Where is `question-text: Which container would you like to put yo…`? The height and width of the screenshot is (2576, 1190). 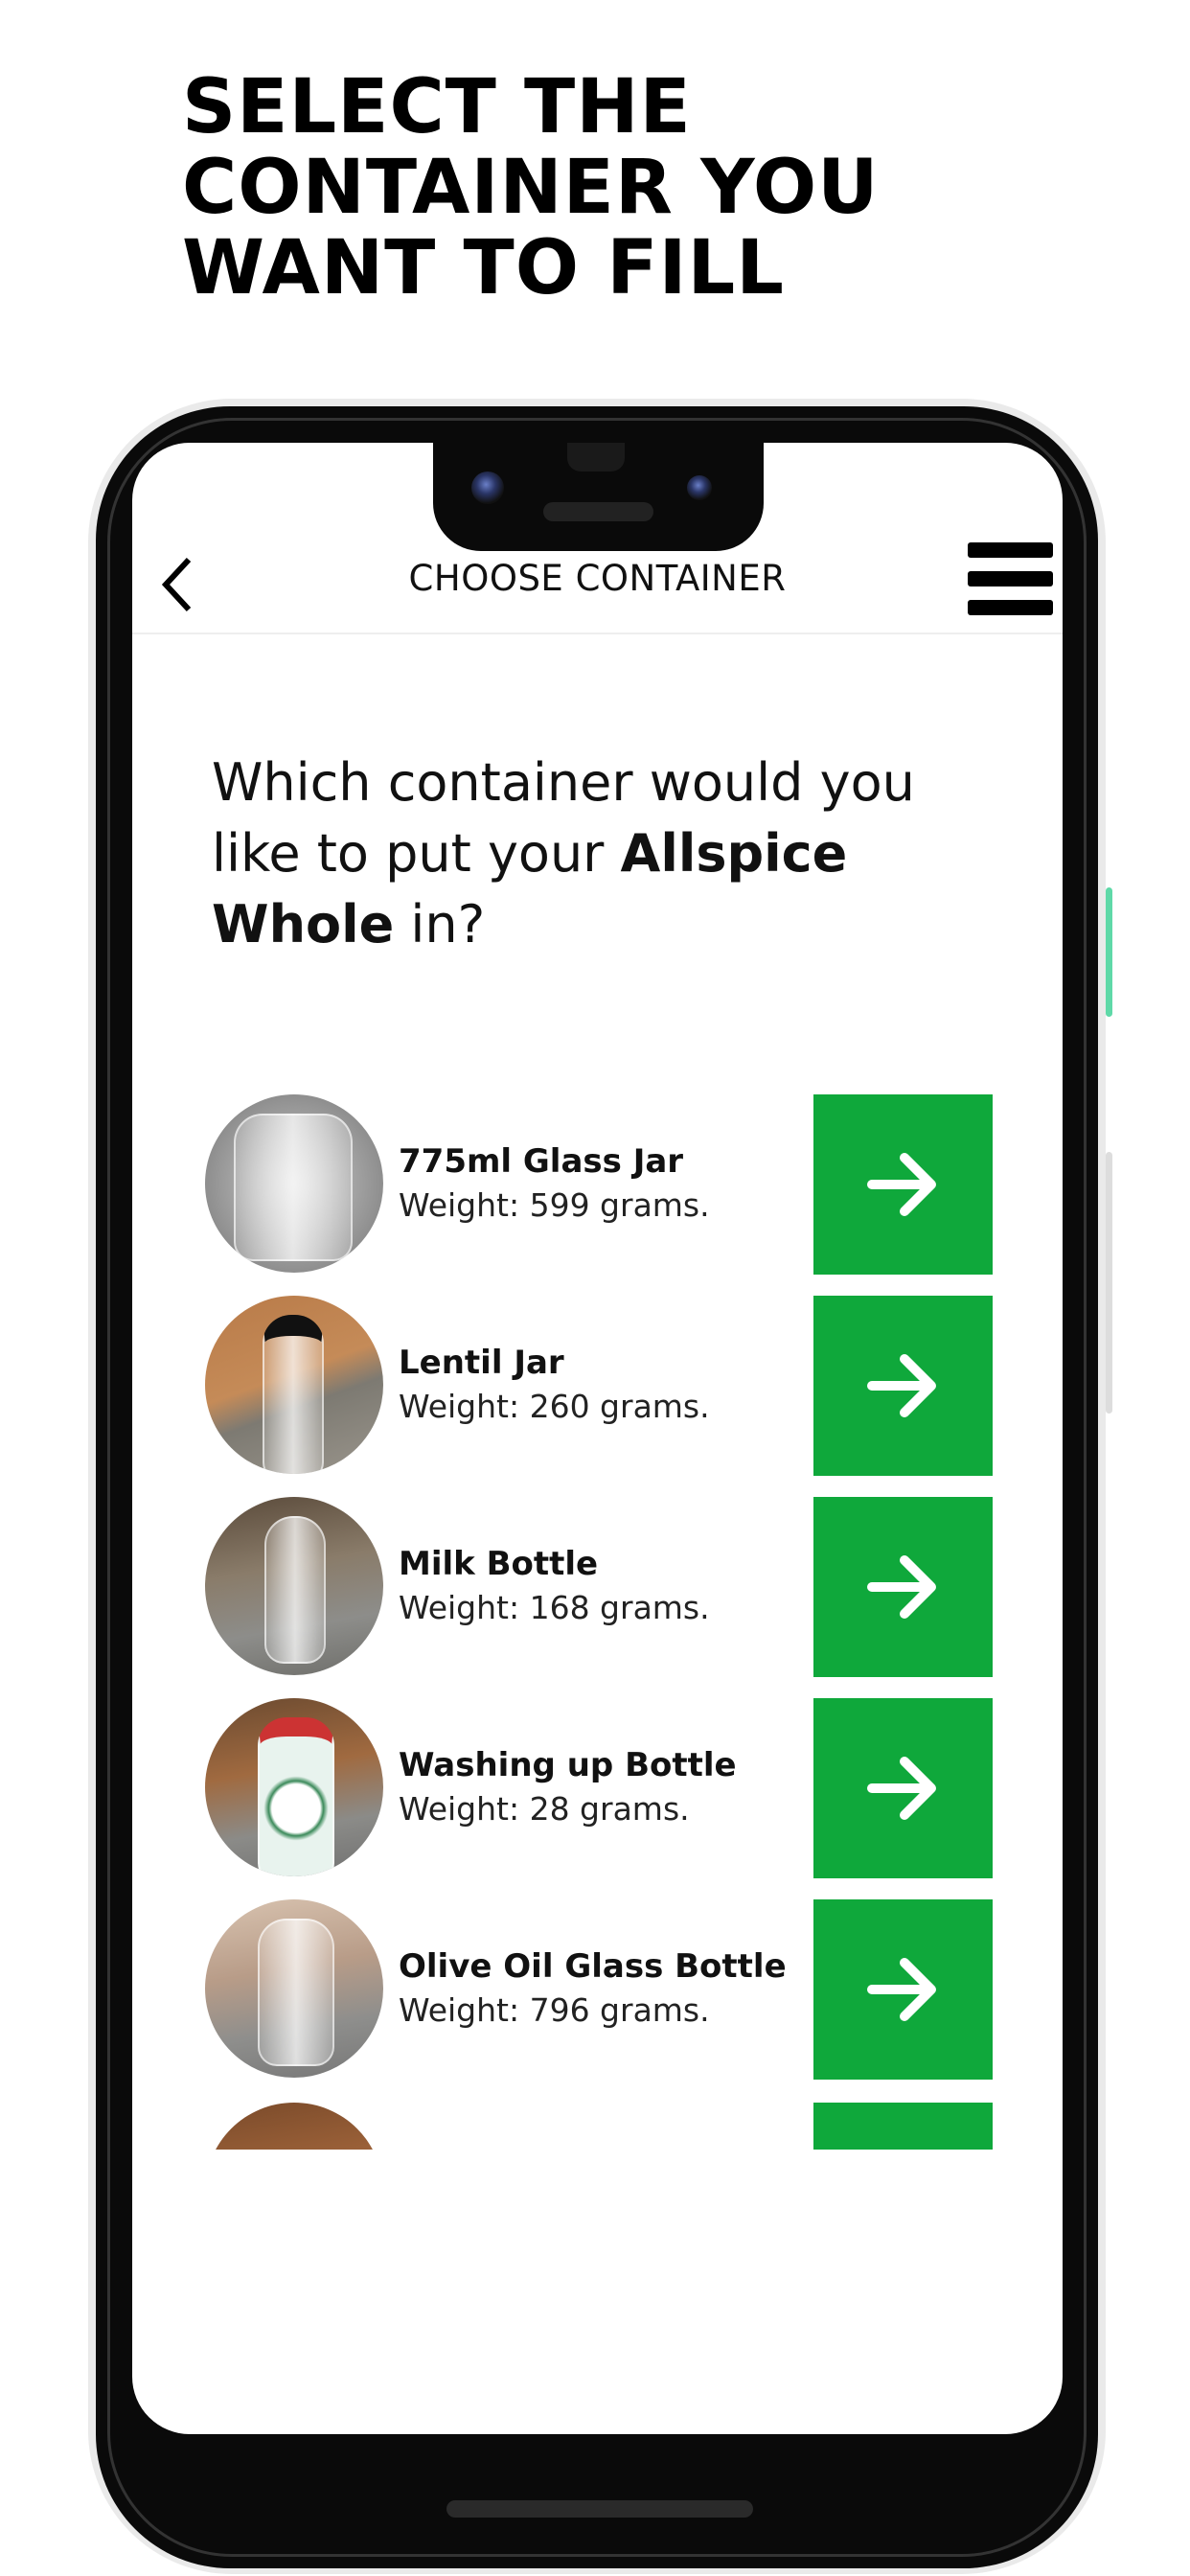 question-text: Which container would you like to put yo… is located at coordinates (605, 854).